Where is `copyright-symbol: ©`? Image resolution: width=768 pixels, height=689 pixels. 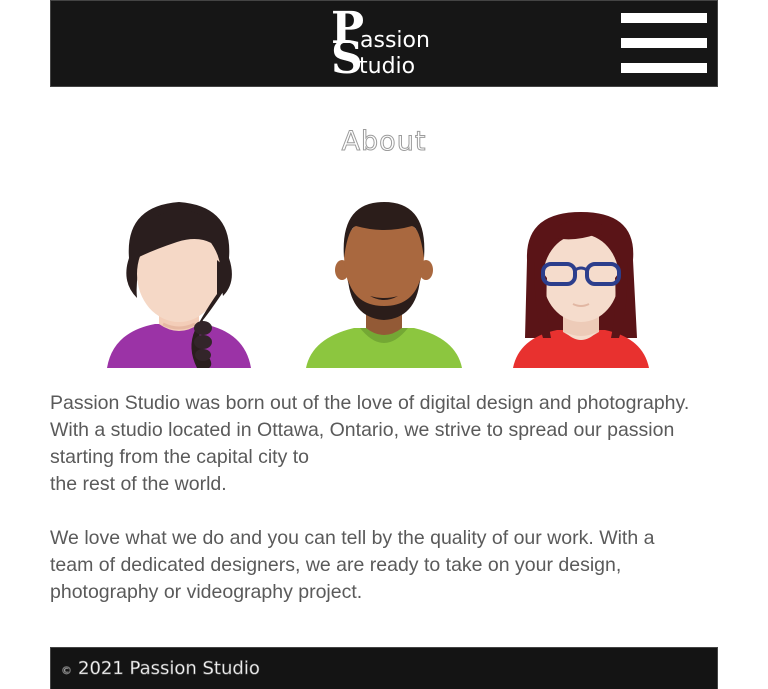
copyright-symbol: © is located at coordinates (67, 671).